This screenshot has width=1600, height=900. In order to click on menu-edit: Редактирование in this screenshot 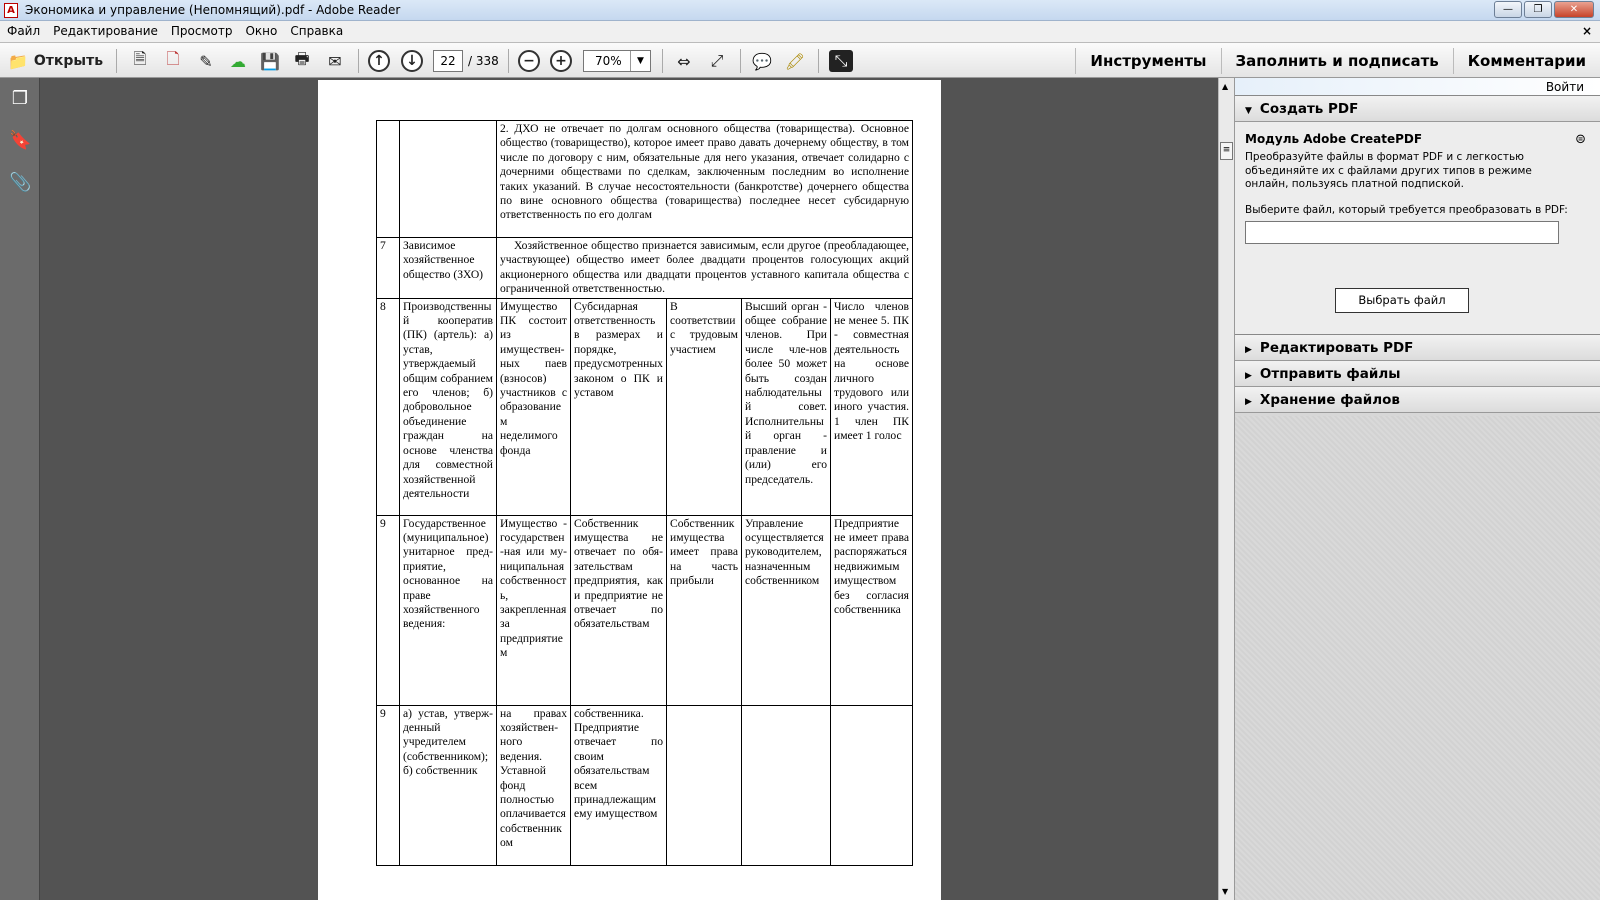, I will do `click(105, 31)`.